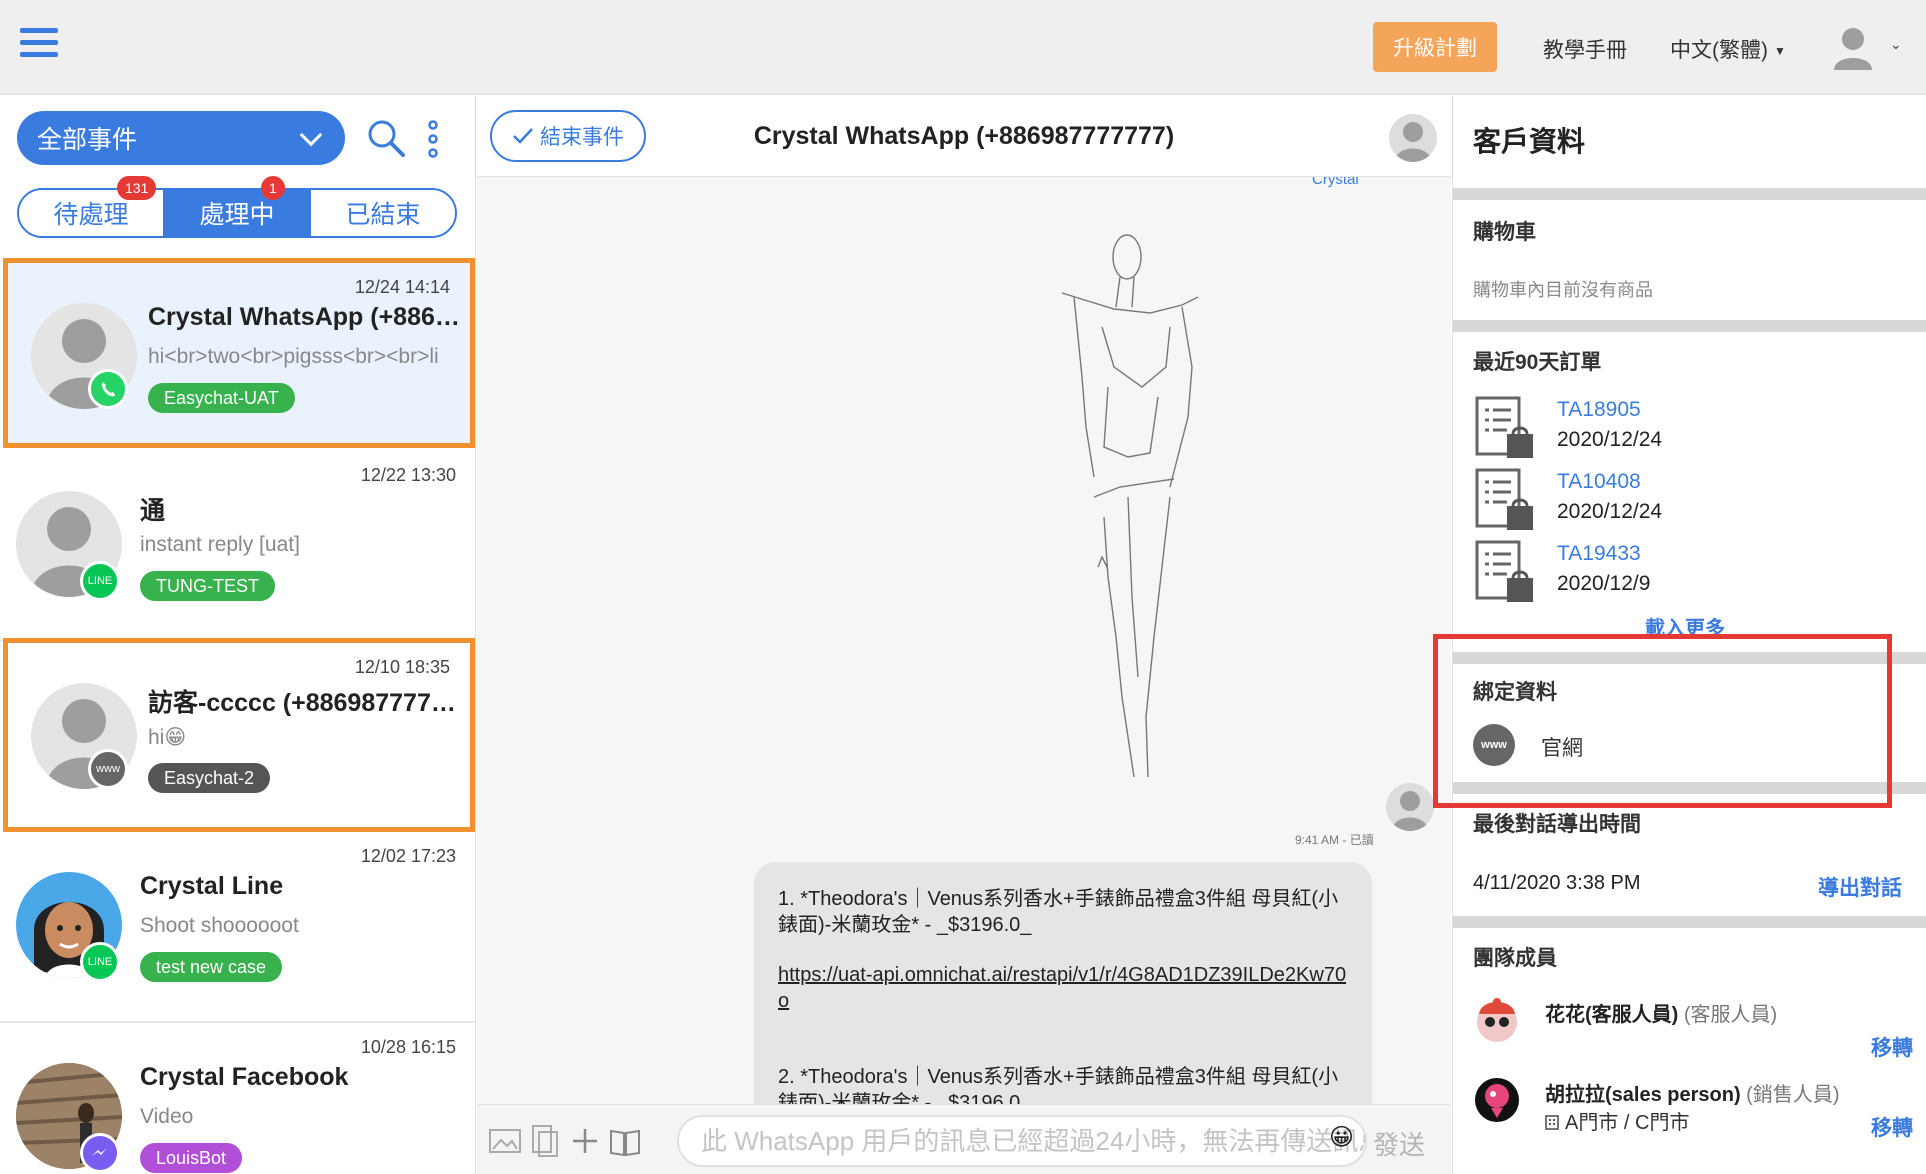 The height and width of the screenshot is (1174, 1926). I want to click on avatar, so click(1410, 807).